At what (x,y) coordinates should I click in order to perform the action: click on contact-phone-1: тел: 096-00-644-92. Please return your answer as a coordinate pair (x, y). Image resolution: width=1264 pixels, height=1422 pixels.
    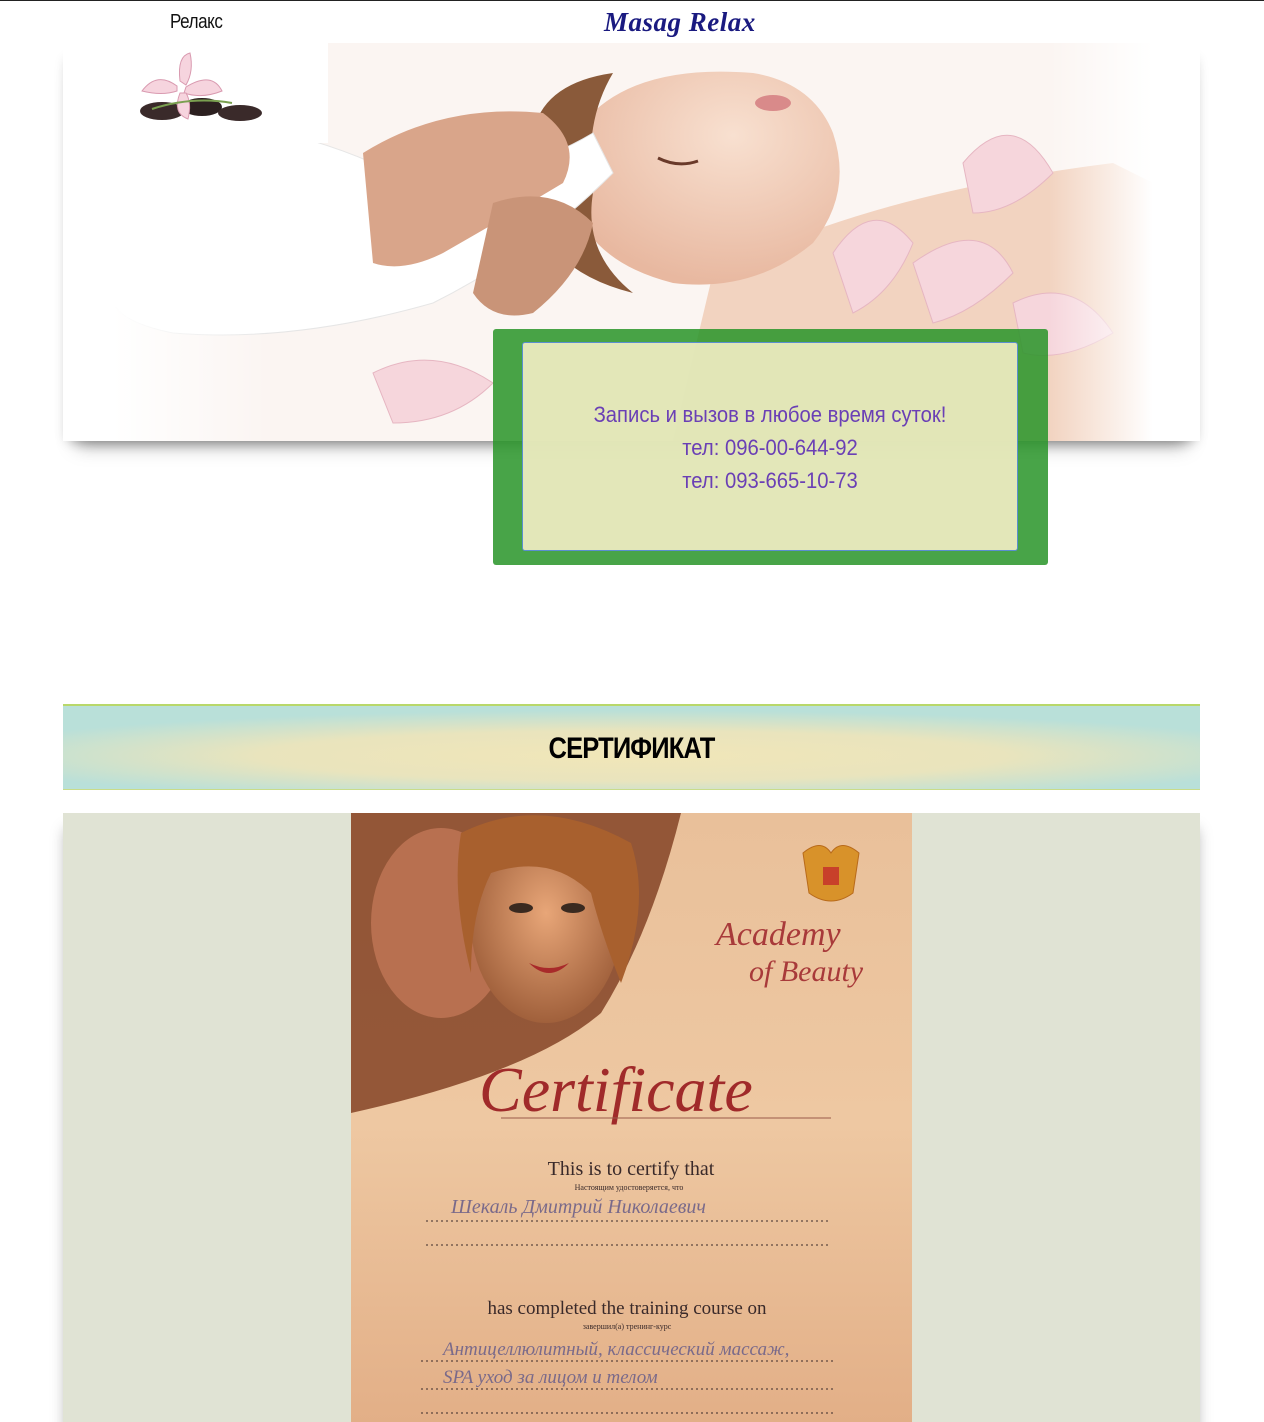
    Looking at the image, I should click on (770, 447).